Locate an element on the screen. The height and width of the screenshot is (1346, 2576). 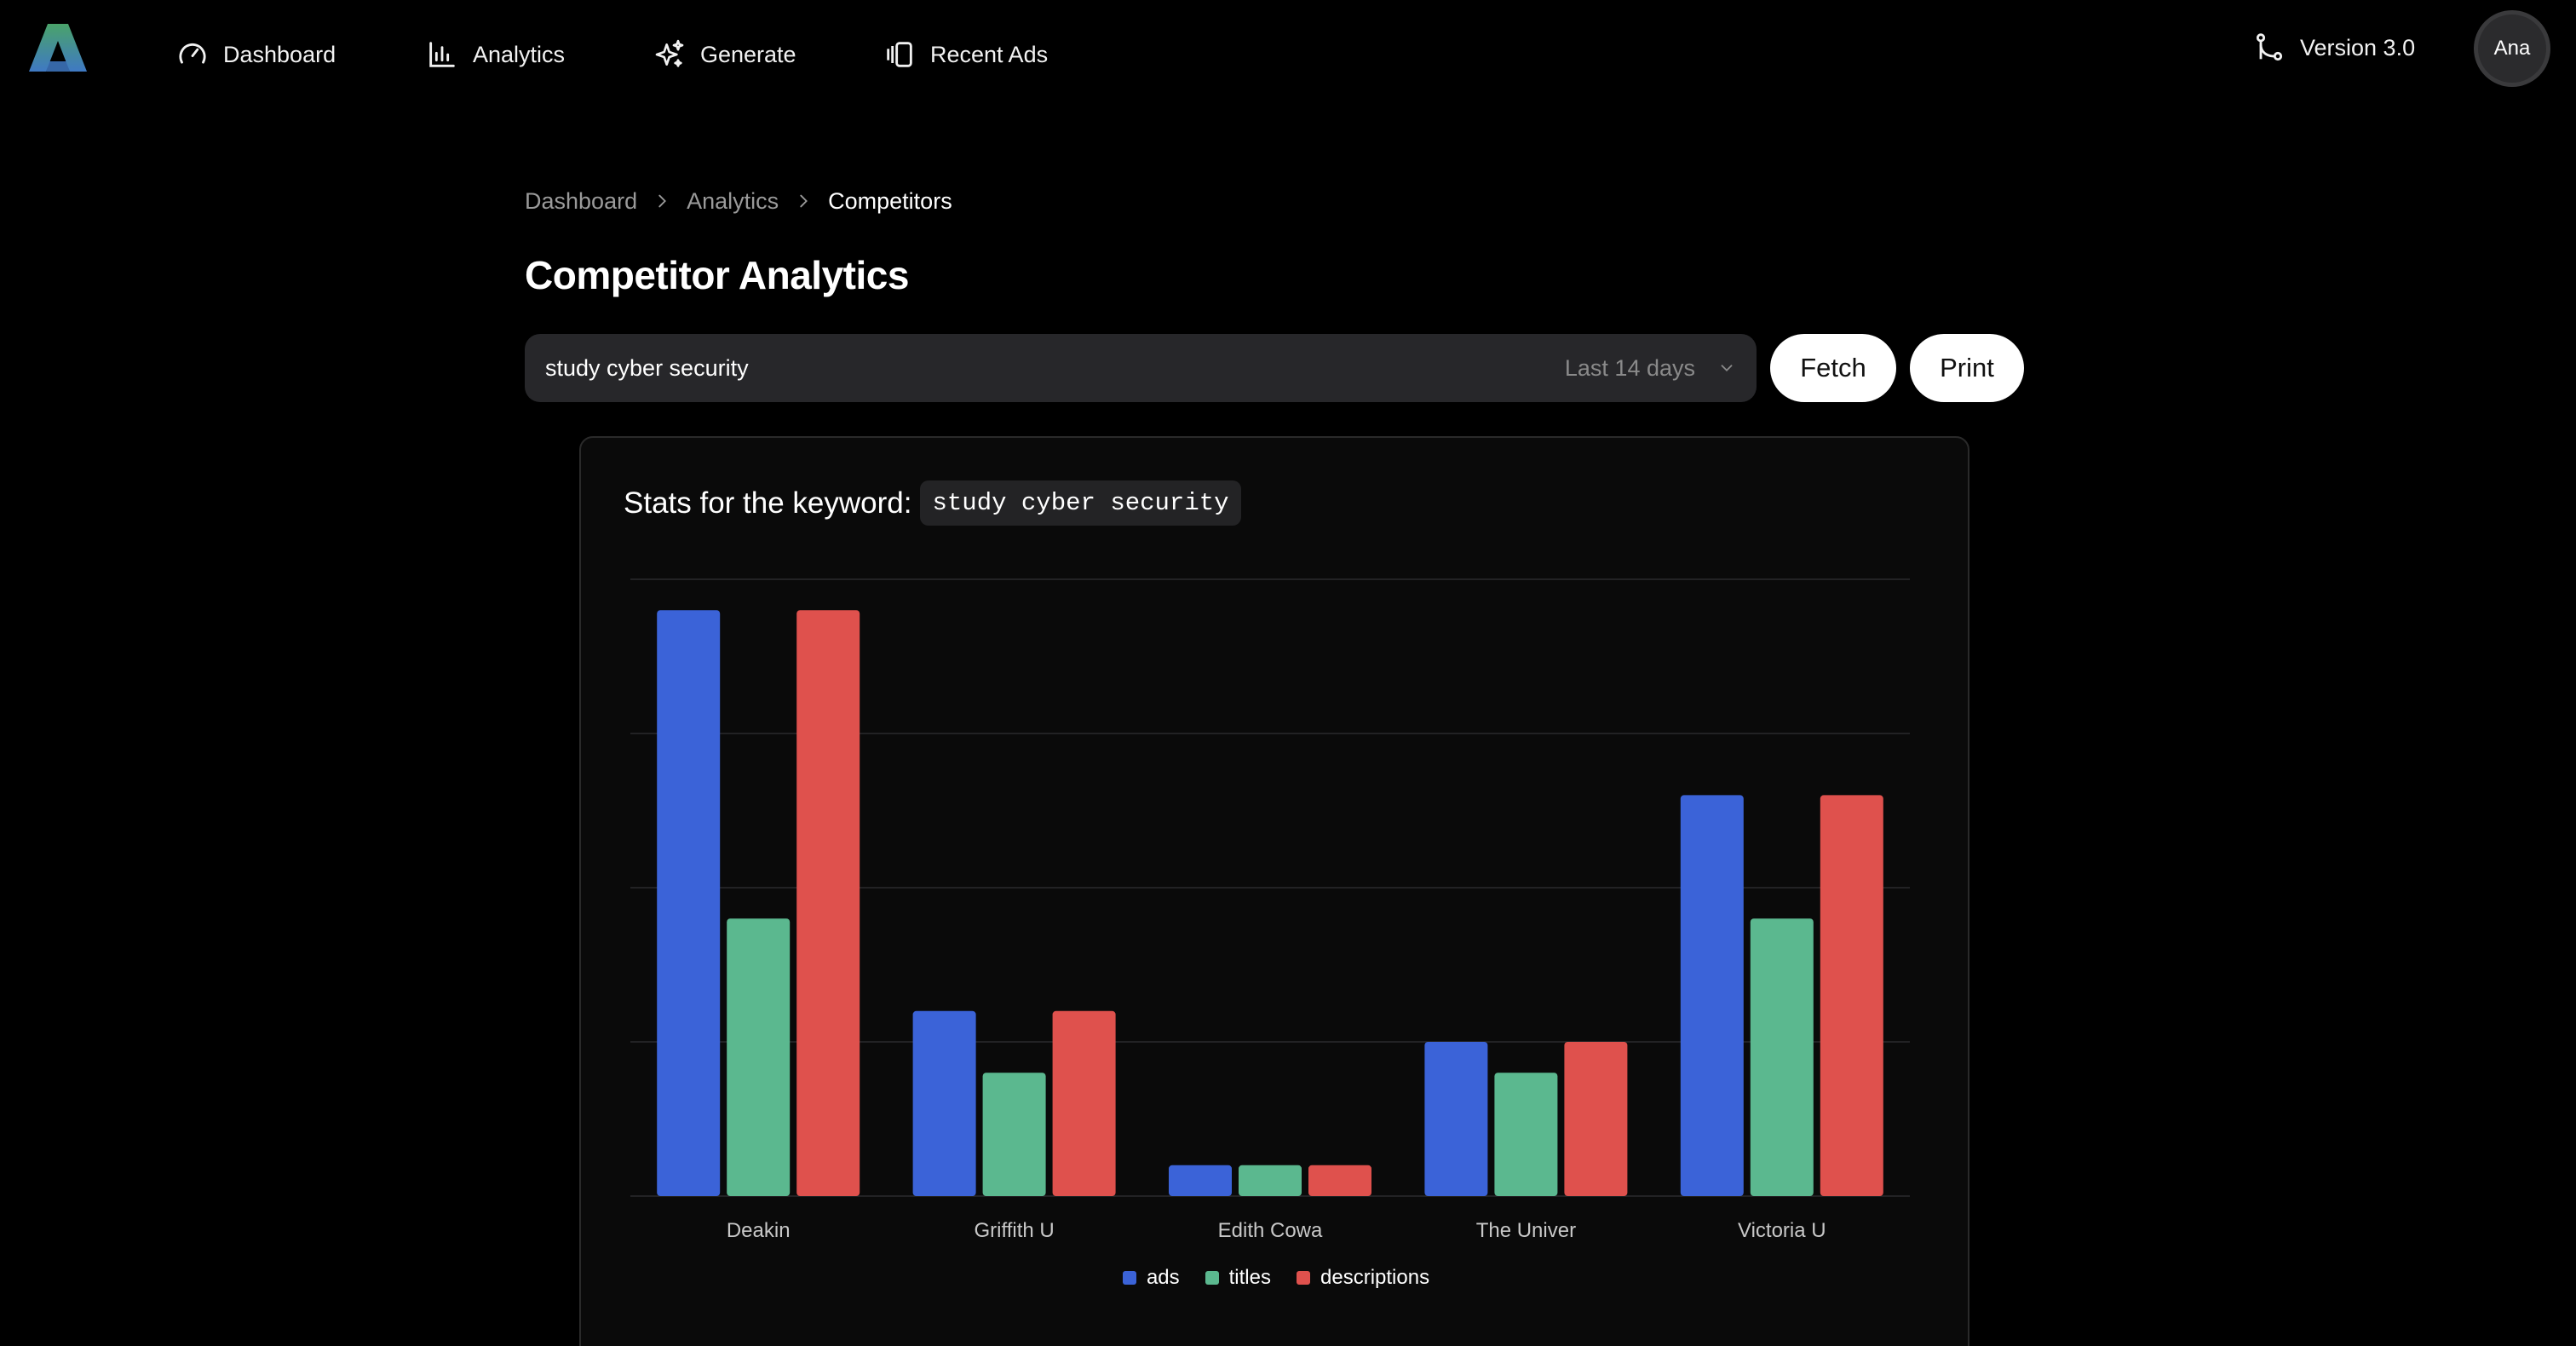
git-branch-icon is located at coordinates (2270, 47).